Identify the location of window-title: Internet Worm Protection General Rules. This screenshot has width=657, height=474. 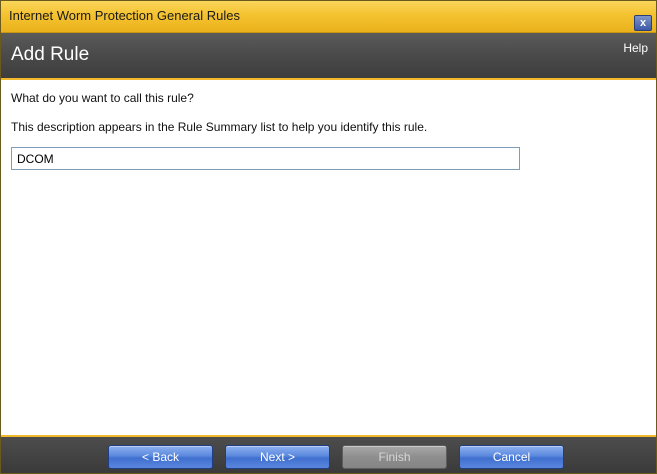
(124, 15).